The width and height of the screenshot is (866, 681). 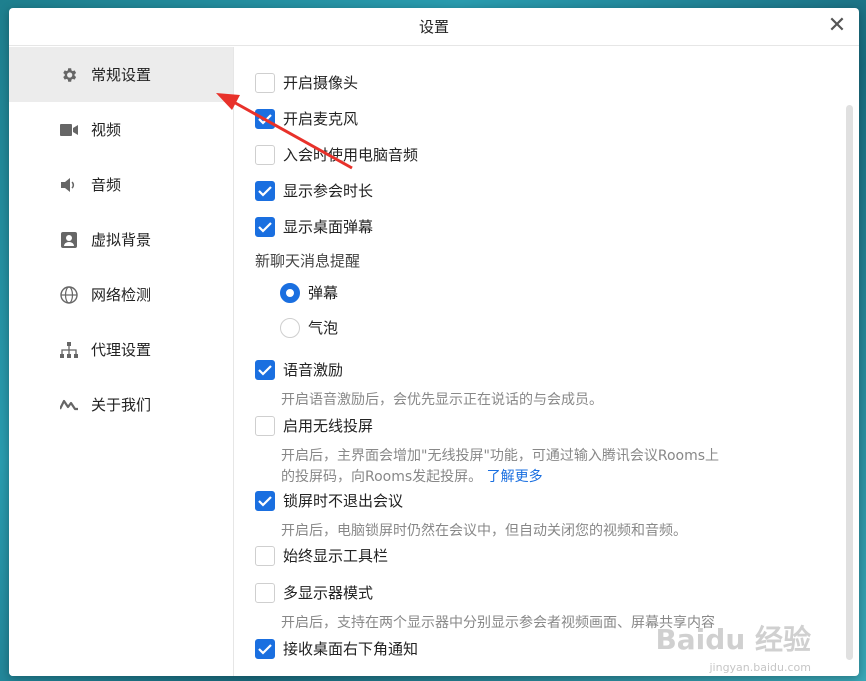 I want to click on video-camera-icon, so click(x=69, y=130).